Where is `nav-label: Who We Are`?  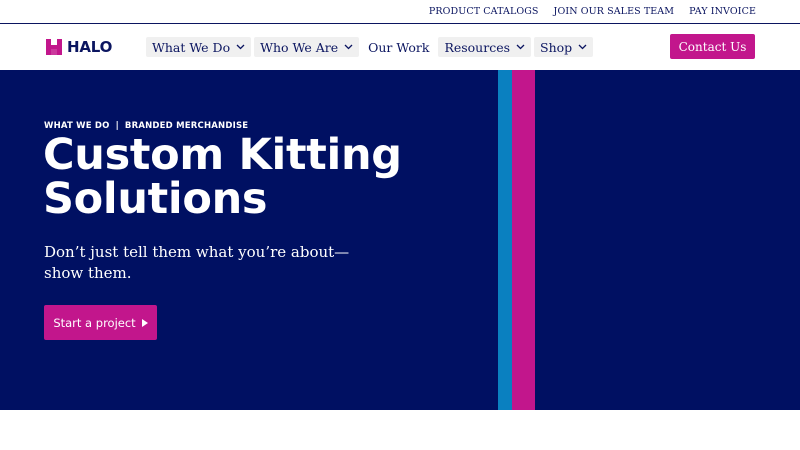
nav-label: Who We Are is located at coordinates (299, 47).